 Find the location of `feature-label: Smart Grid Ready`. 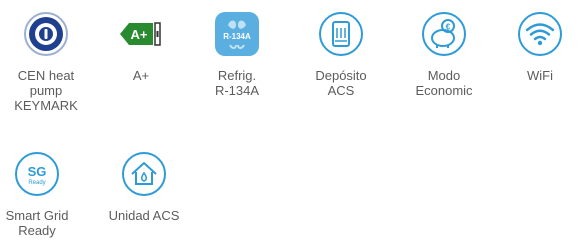

feature-label: Smart Grid Ready is located at coordinates (37, 223).